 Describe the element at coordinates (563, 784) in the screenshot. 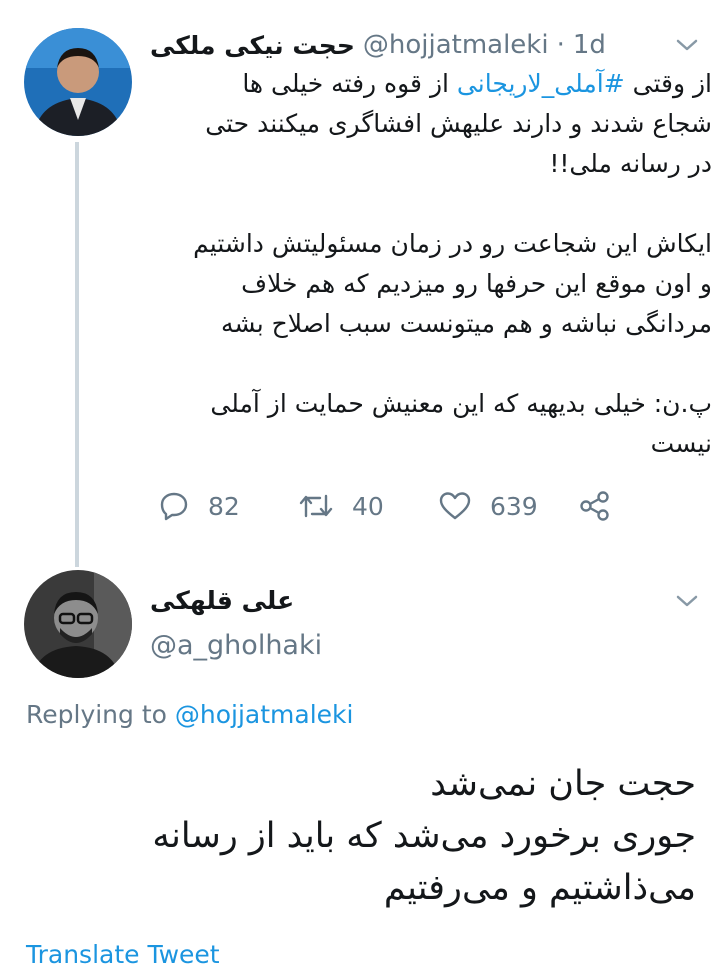

I see `tweet-line: حجت جان نمی‌شد` at that location.